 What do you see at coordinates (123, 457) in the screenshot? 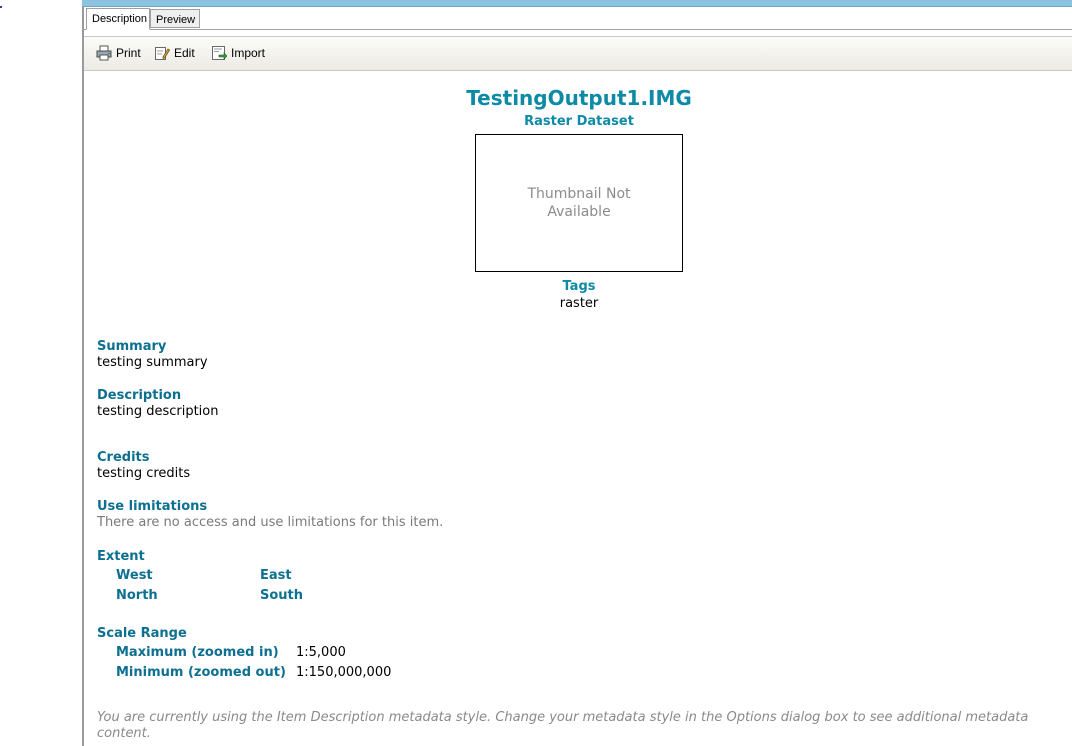
I see `credits-heading: Credits` at bounding box center [123, 457].